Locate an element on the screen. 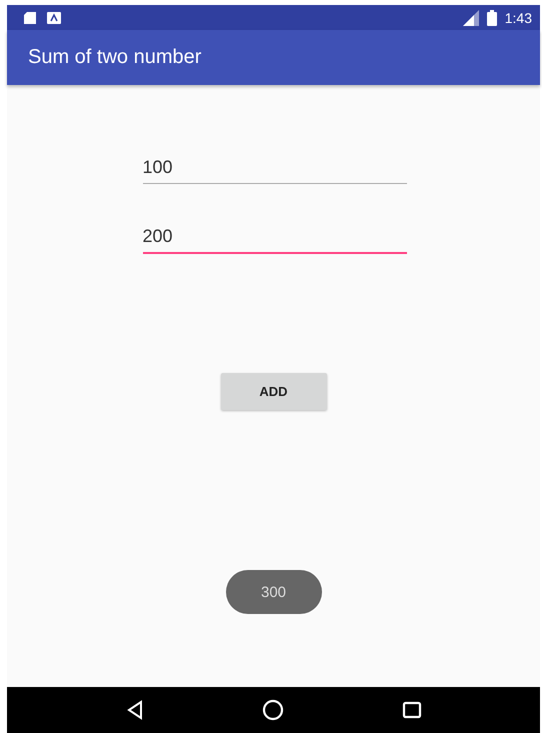  number-field: 200 is located at coordinates (274, 238).